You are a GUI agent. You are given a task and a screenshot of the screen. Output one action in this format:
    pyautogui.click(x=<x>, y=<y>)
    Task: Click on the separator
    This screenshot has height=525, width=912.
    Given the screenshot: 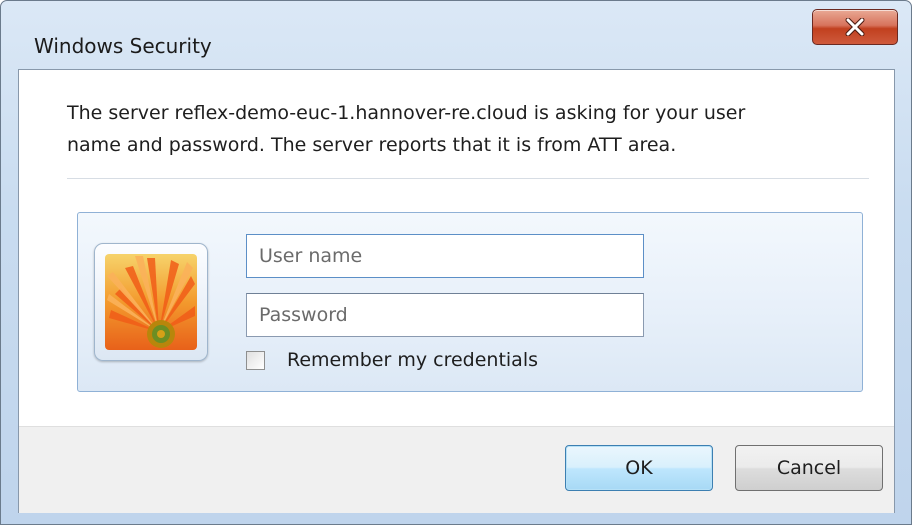 What is the action you would take?
    pyautogui.click(x=468, y=178)
    